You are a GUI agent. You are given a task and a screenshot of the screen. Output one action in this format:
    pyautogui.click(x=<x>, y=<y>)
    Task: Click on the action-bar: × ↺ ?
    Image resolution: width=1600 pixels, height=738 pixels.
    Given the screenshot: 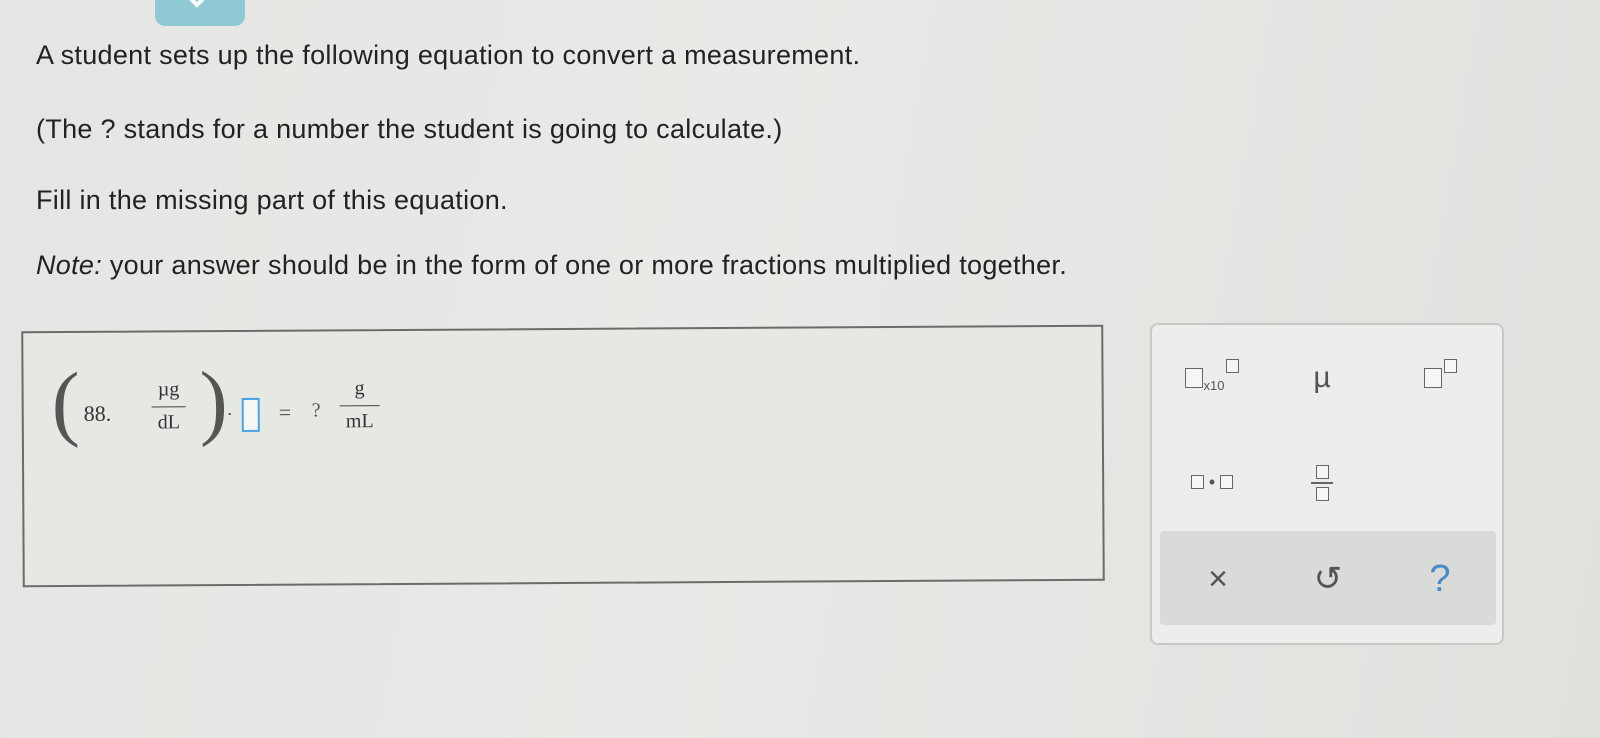 What is the action you would take?
    pyautogui.click(x=1328, y=578)
    